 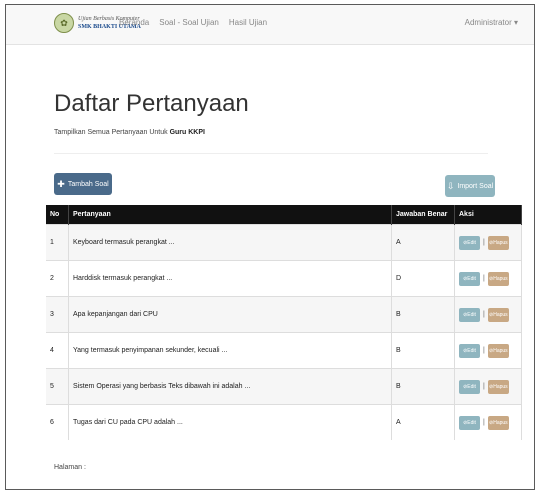 What do you see at coordinates (57, 314) in the screenshot?
I see `row-no: 3` at bounding box center [57, 314].